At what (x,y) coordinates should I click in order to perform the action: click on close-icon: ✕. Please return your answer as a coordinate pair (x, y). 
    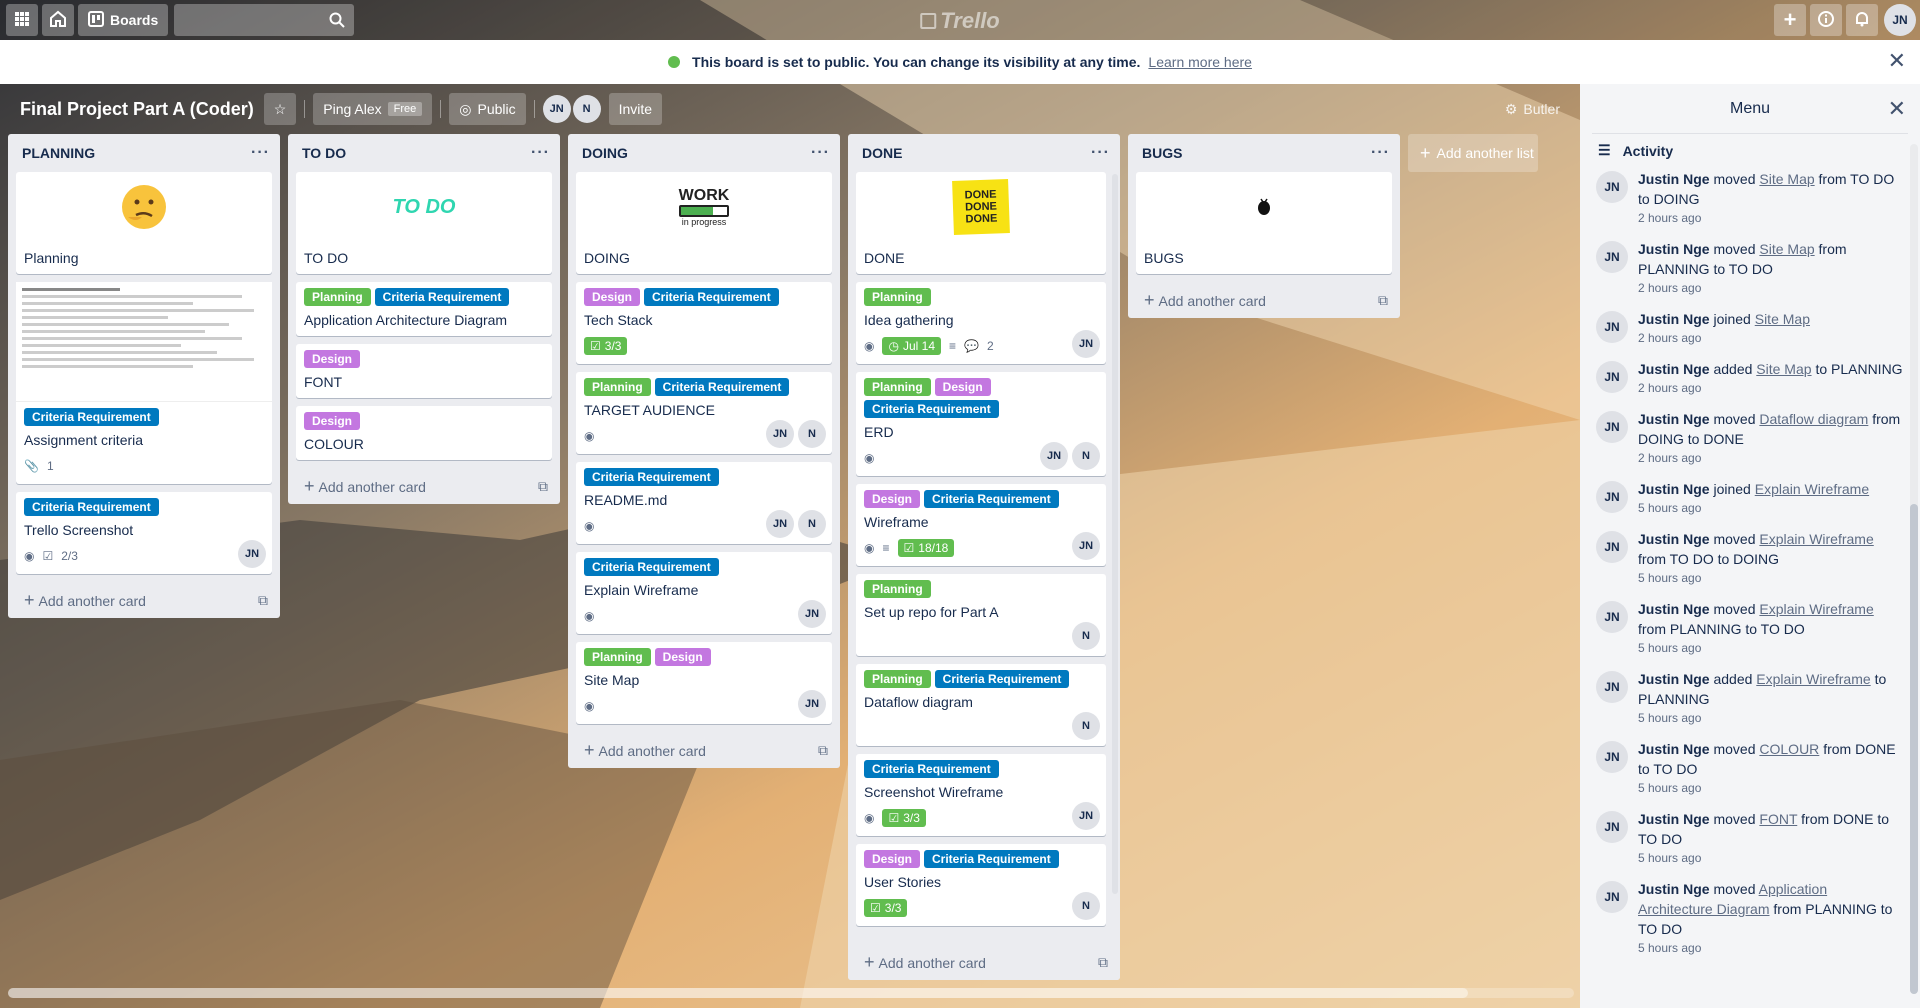
    Looking at the image, I should click on (1897, 61).